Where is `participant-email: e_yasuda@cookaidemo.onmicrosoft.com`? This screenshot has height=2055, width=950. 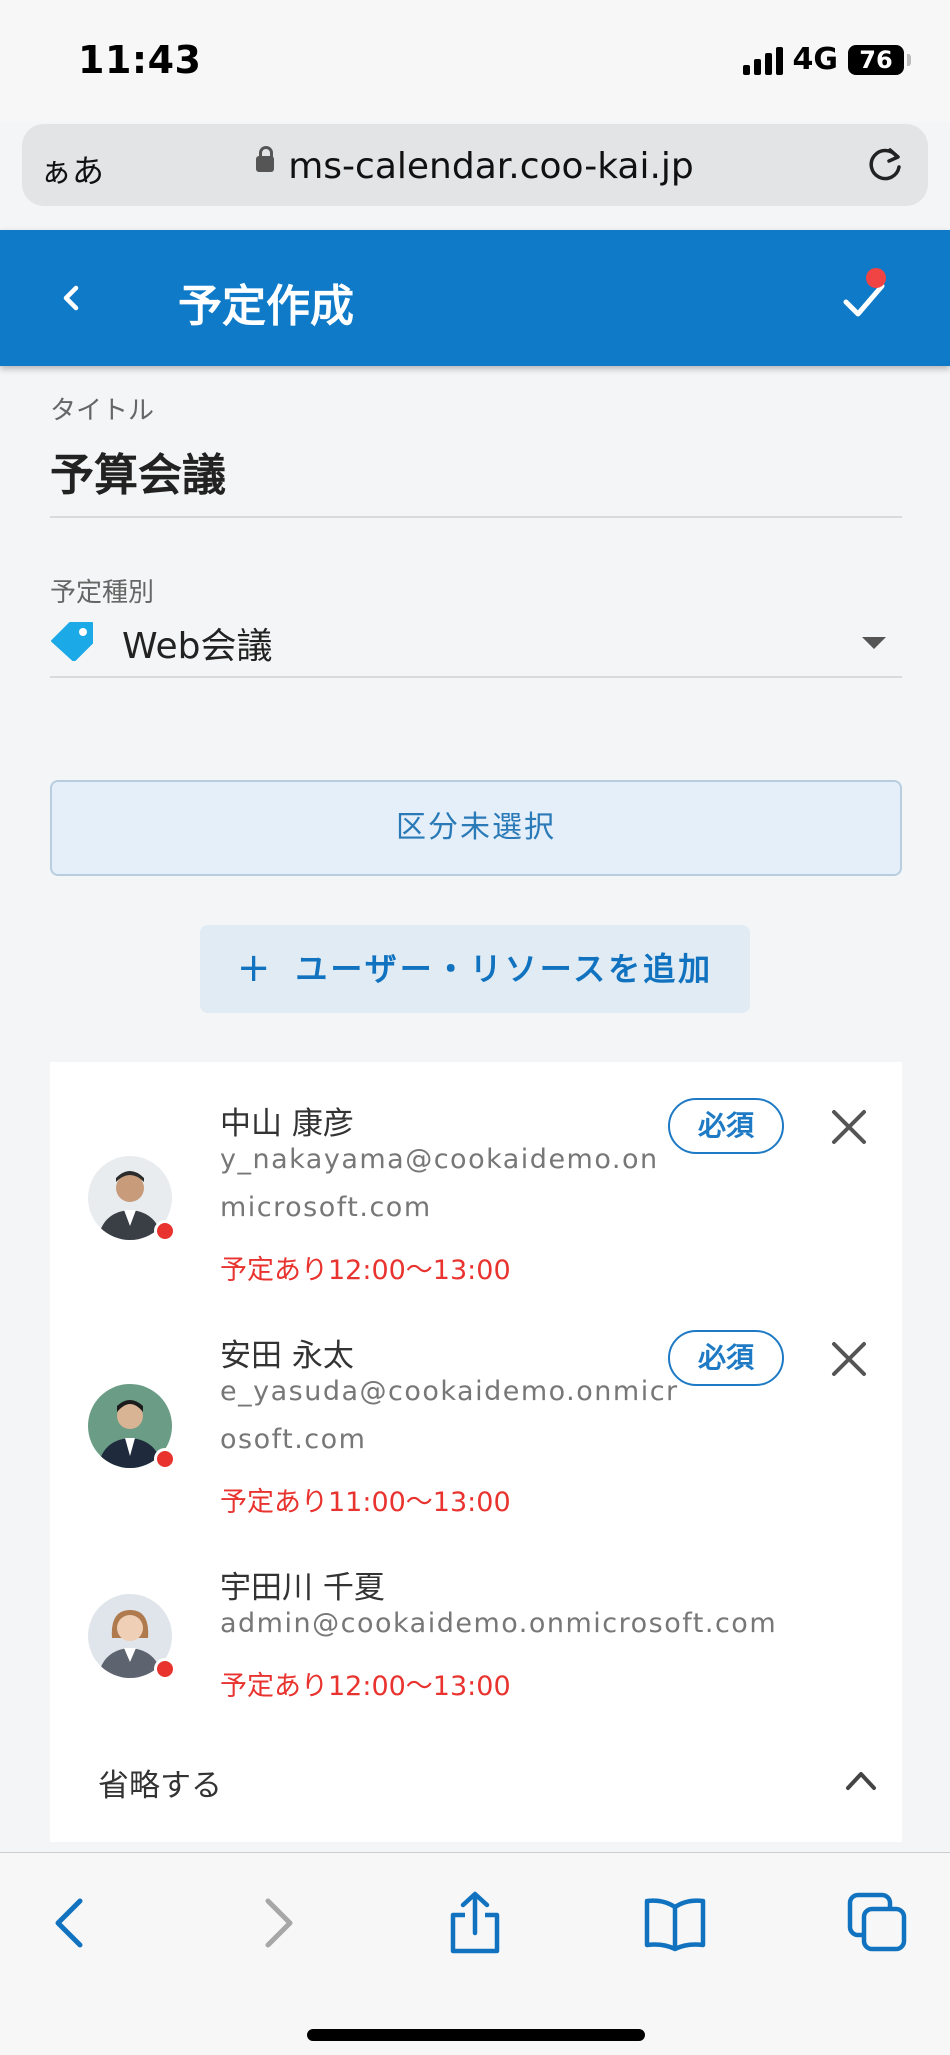 participant-email: e_yasuda@cookaidemo.onmicrosoft.com is located at coordinates (449, 1415).